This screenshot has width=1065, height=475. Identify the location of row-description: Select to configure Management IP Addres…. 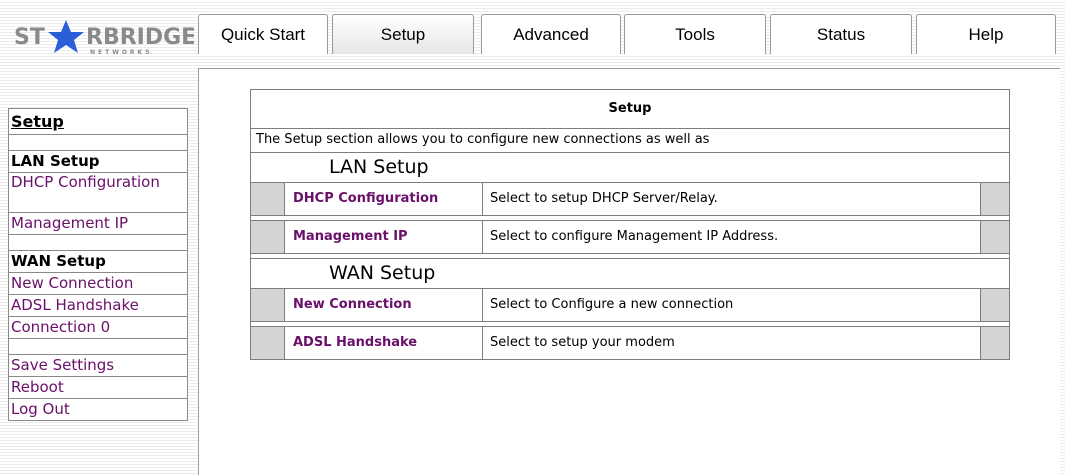
(732, 237).